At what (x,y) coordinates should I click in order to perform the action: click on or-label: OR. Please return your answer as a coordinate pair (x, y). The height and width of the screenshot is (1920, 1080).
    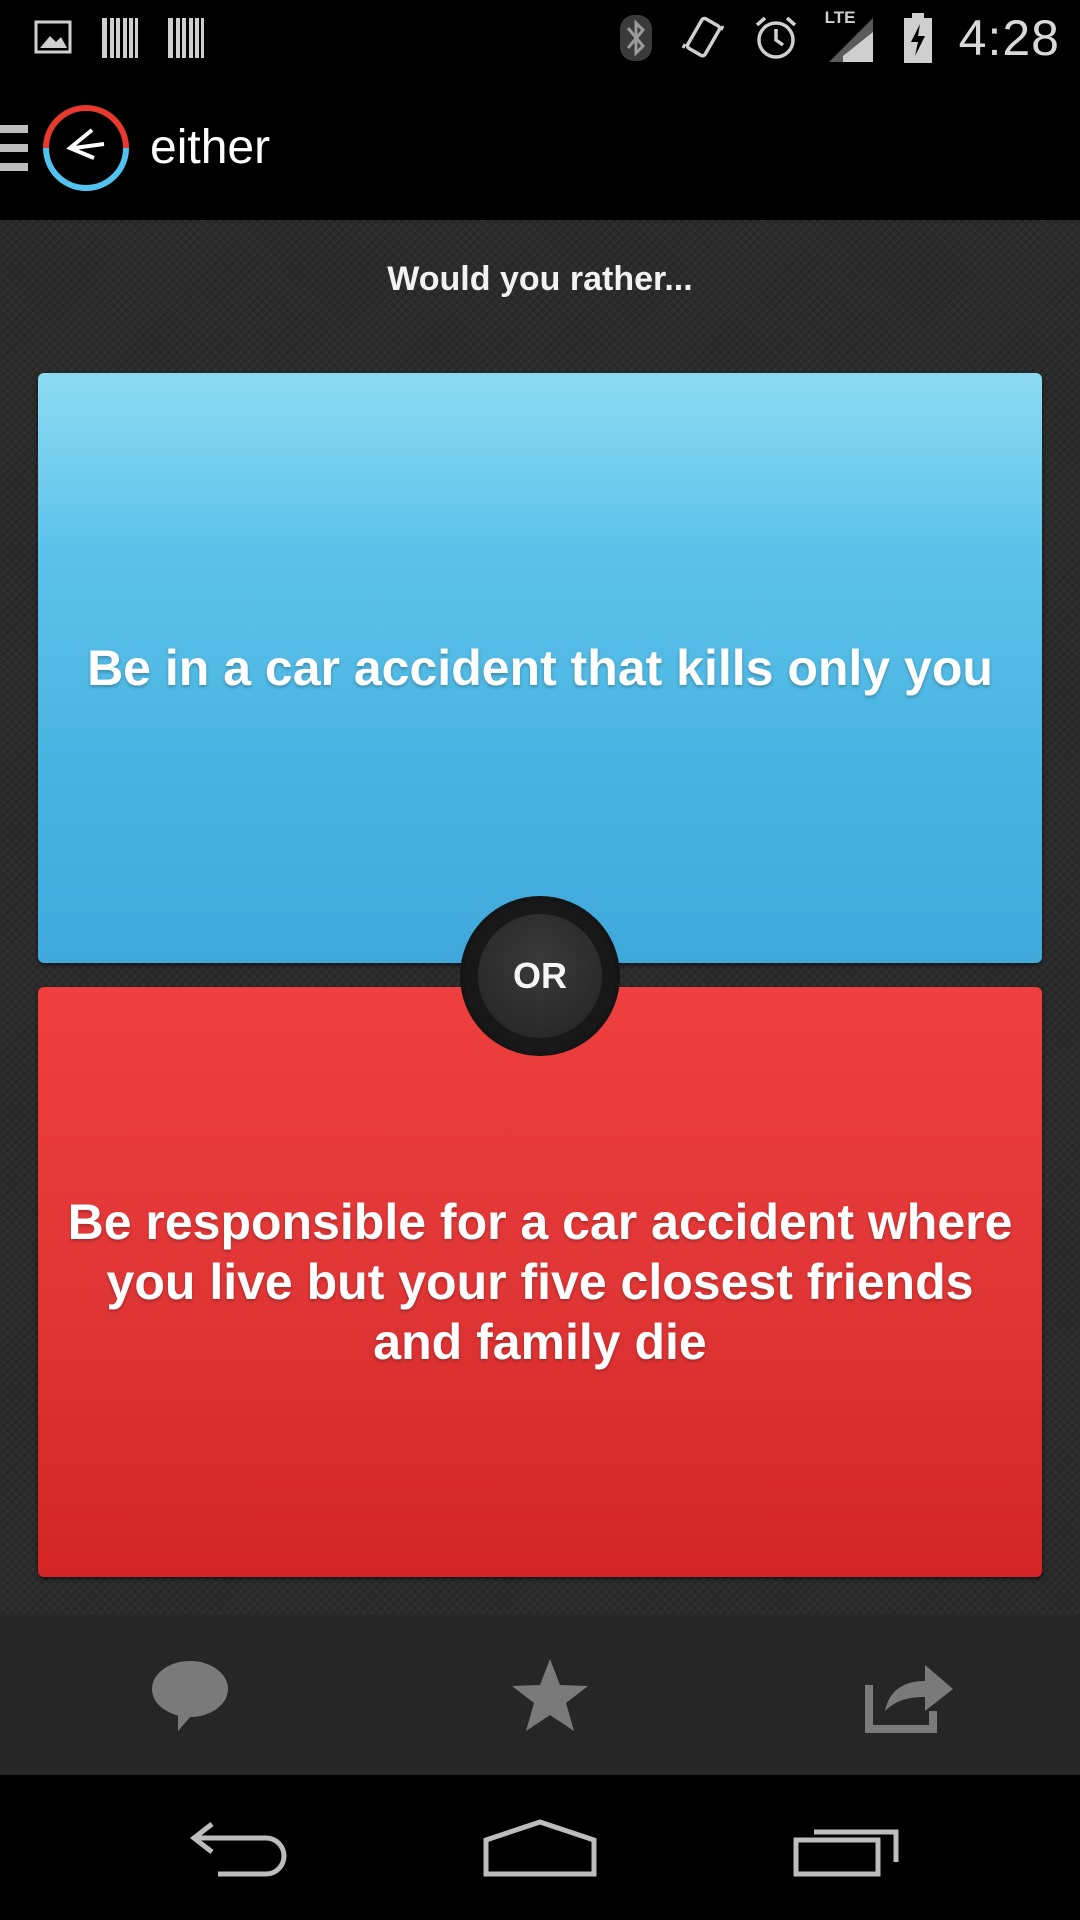
    Looking at the image, I should click on (540, 976).